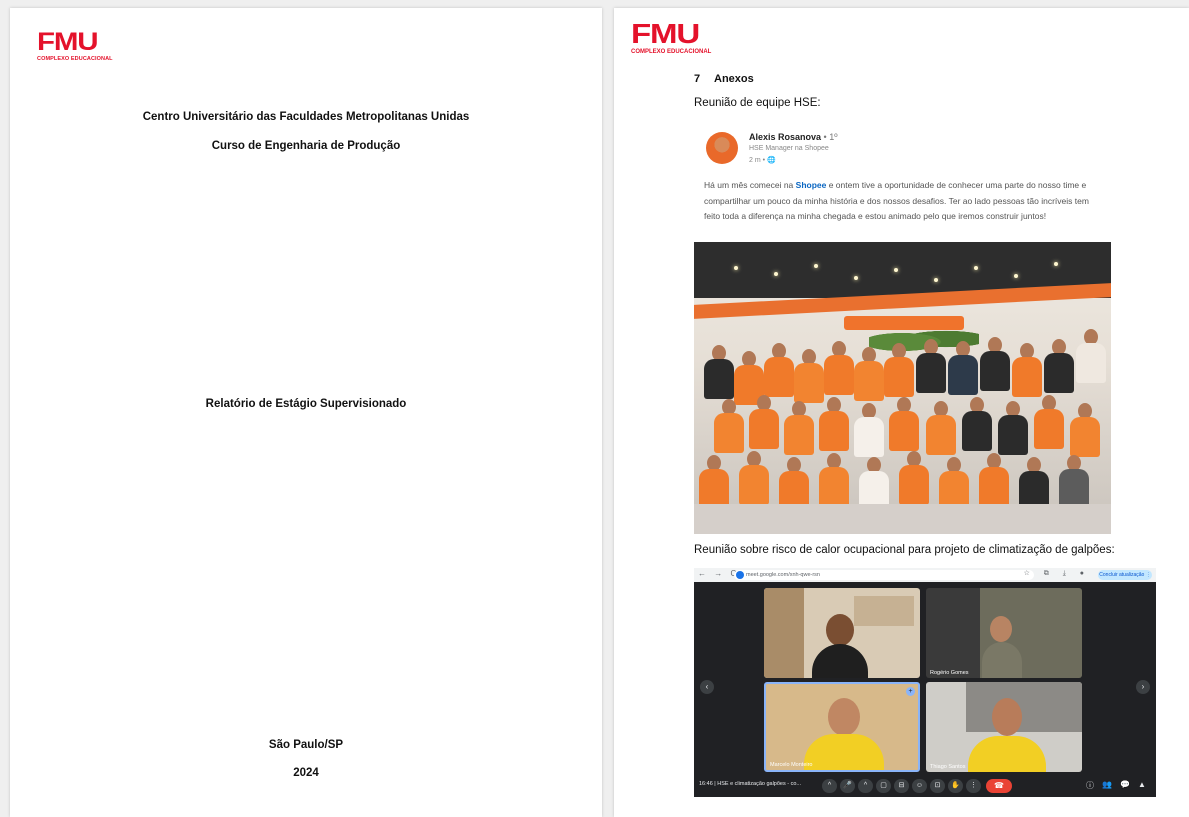 The width and height of the screenshot is (1189, 817). What do you see at coordinates (829, 786) in the screenshot?
I see `mic-options-icon: ^` at bounding box center [829, 786].